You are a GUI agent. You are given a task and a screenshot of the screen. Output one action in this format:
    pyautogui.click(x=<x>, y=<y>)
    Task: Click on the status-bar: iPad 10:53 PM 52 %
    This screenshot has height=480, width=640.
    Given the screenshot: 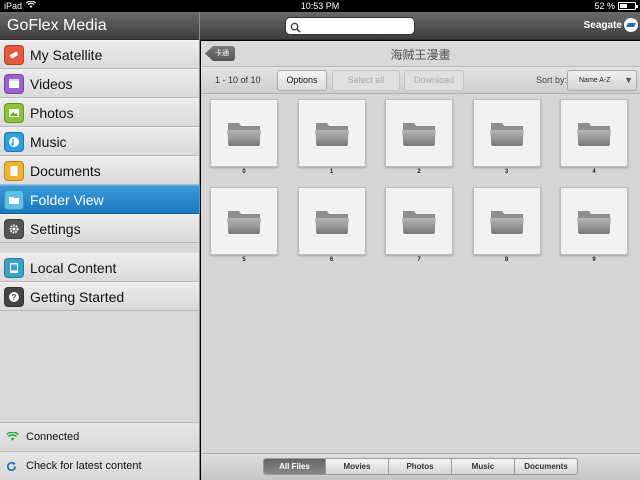 What is the action you would take?
    pyautogui.click(x=320, y=6)
    